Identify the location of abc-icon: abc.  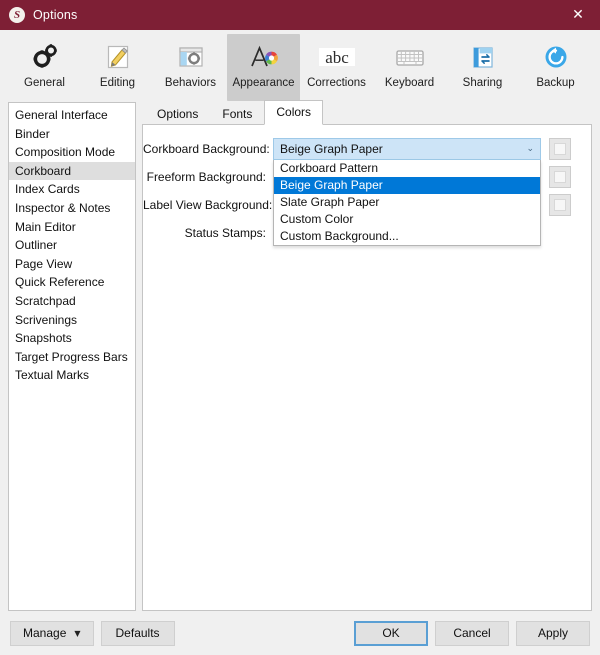
(337, 57).